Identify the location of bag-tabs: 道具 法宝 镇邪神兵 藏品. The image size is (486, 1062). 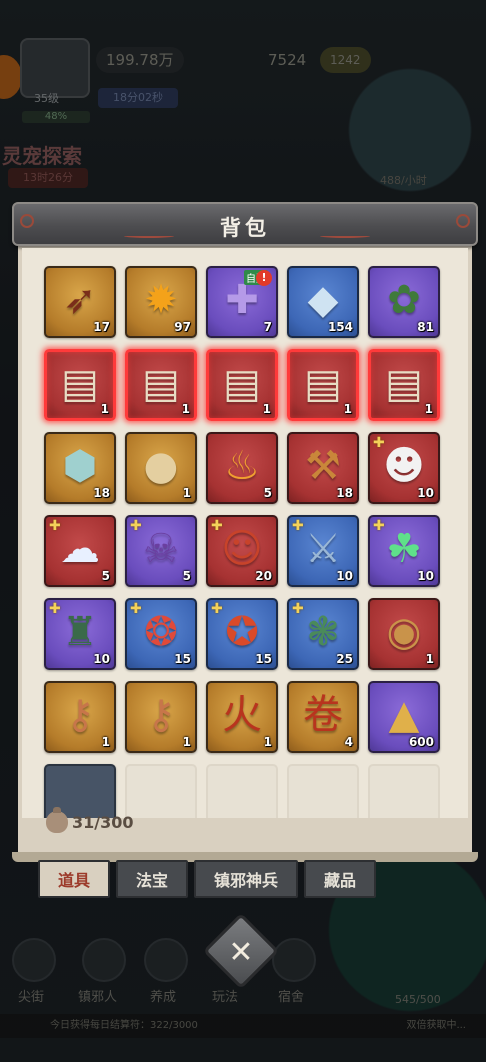
(207, 879).